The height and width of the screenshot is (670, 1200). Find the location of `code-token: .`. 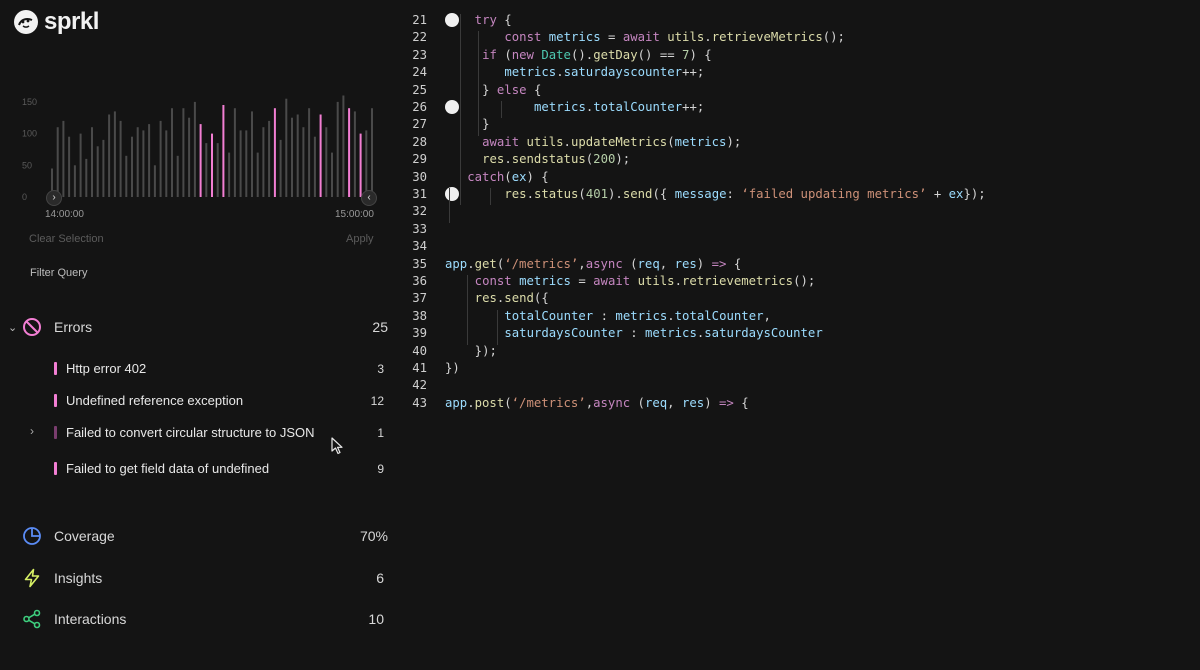

code-token: . is located at coordinates (567, 141).